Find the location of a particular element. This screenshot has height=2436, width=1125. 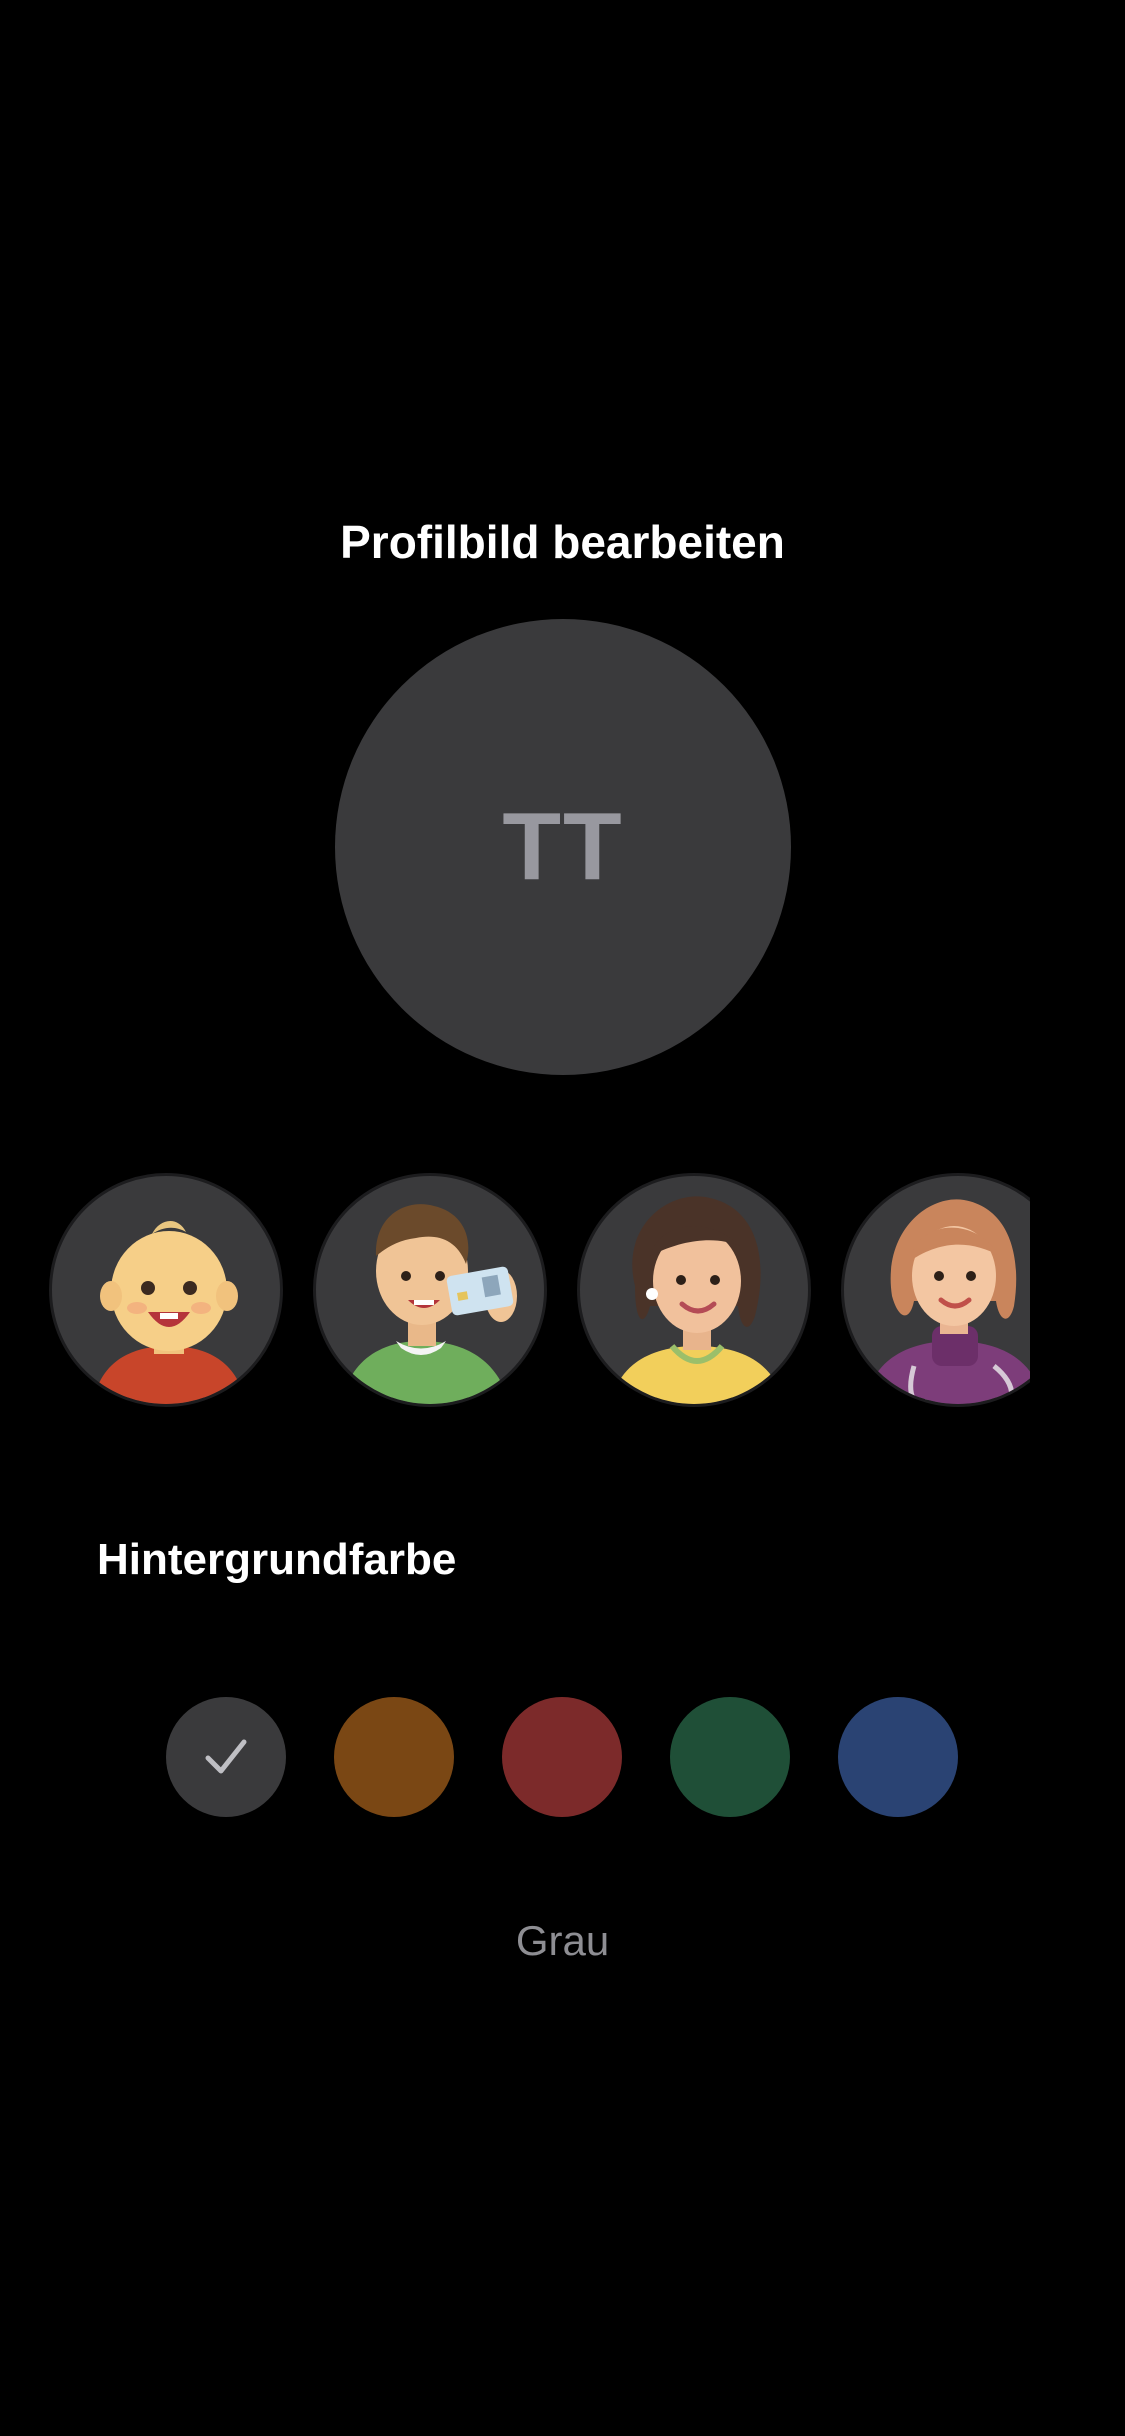

profile-initials: TT is located at coordinates (563, 846).